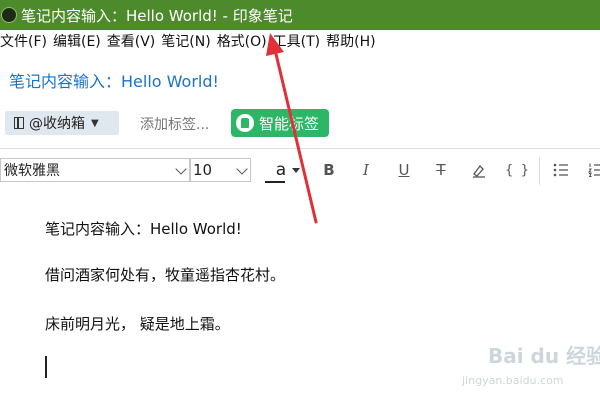  I want to click on menu-help: 帮助(H), so click(350, 41).